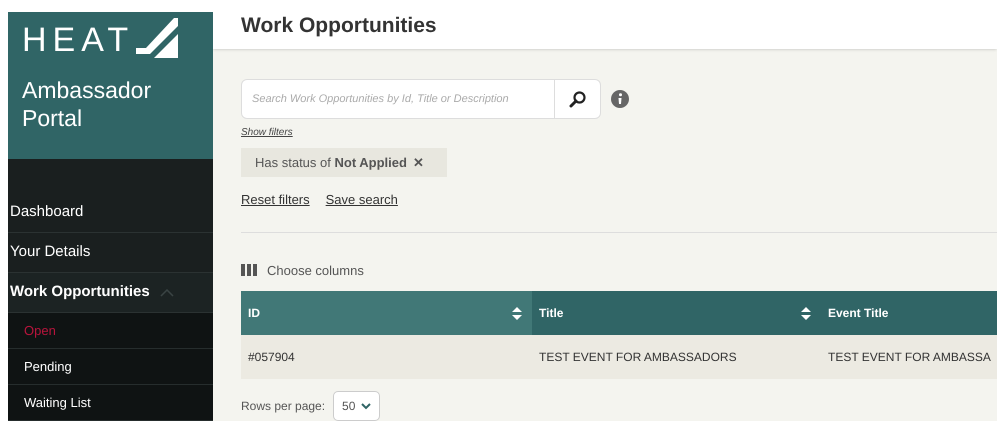 The image size is (997, 421). What do you see at coordinates (110, 403) in the screenshot?
I see `nav-subitem: Waiting List` at bounding box center [110, 403].